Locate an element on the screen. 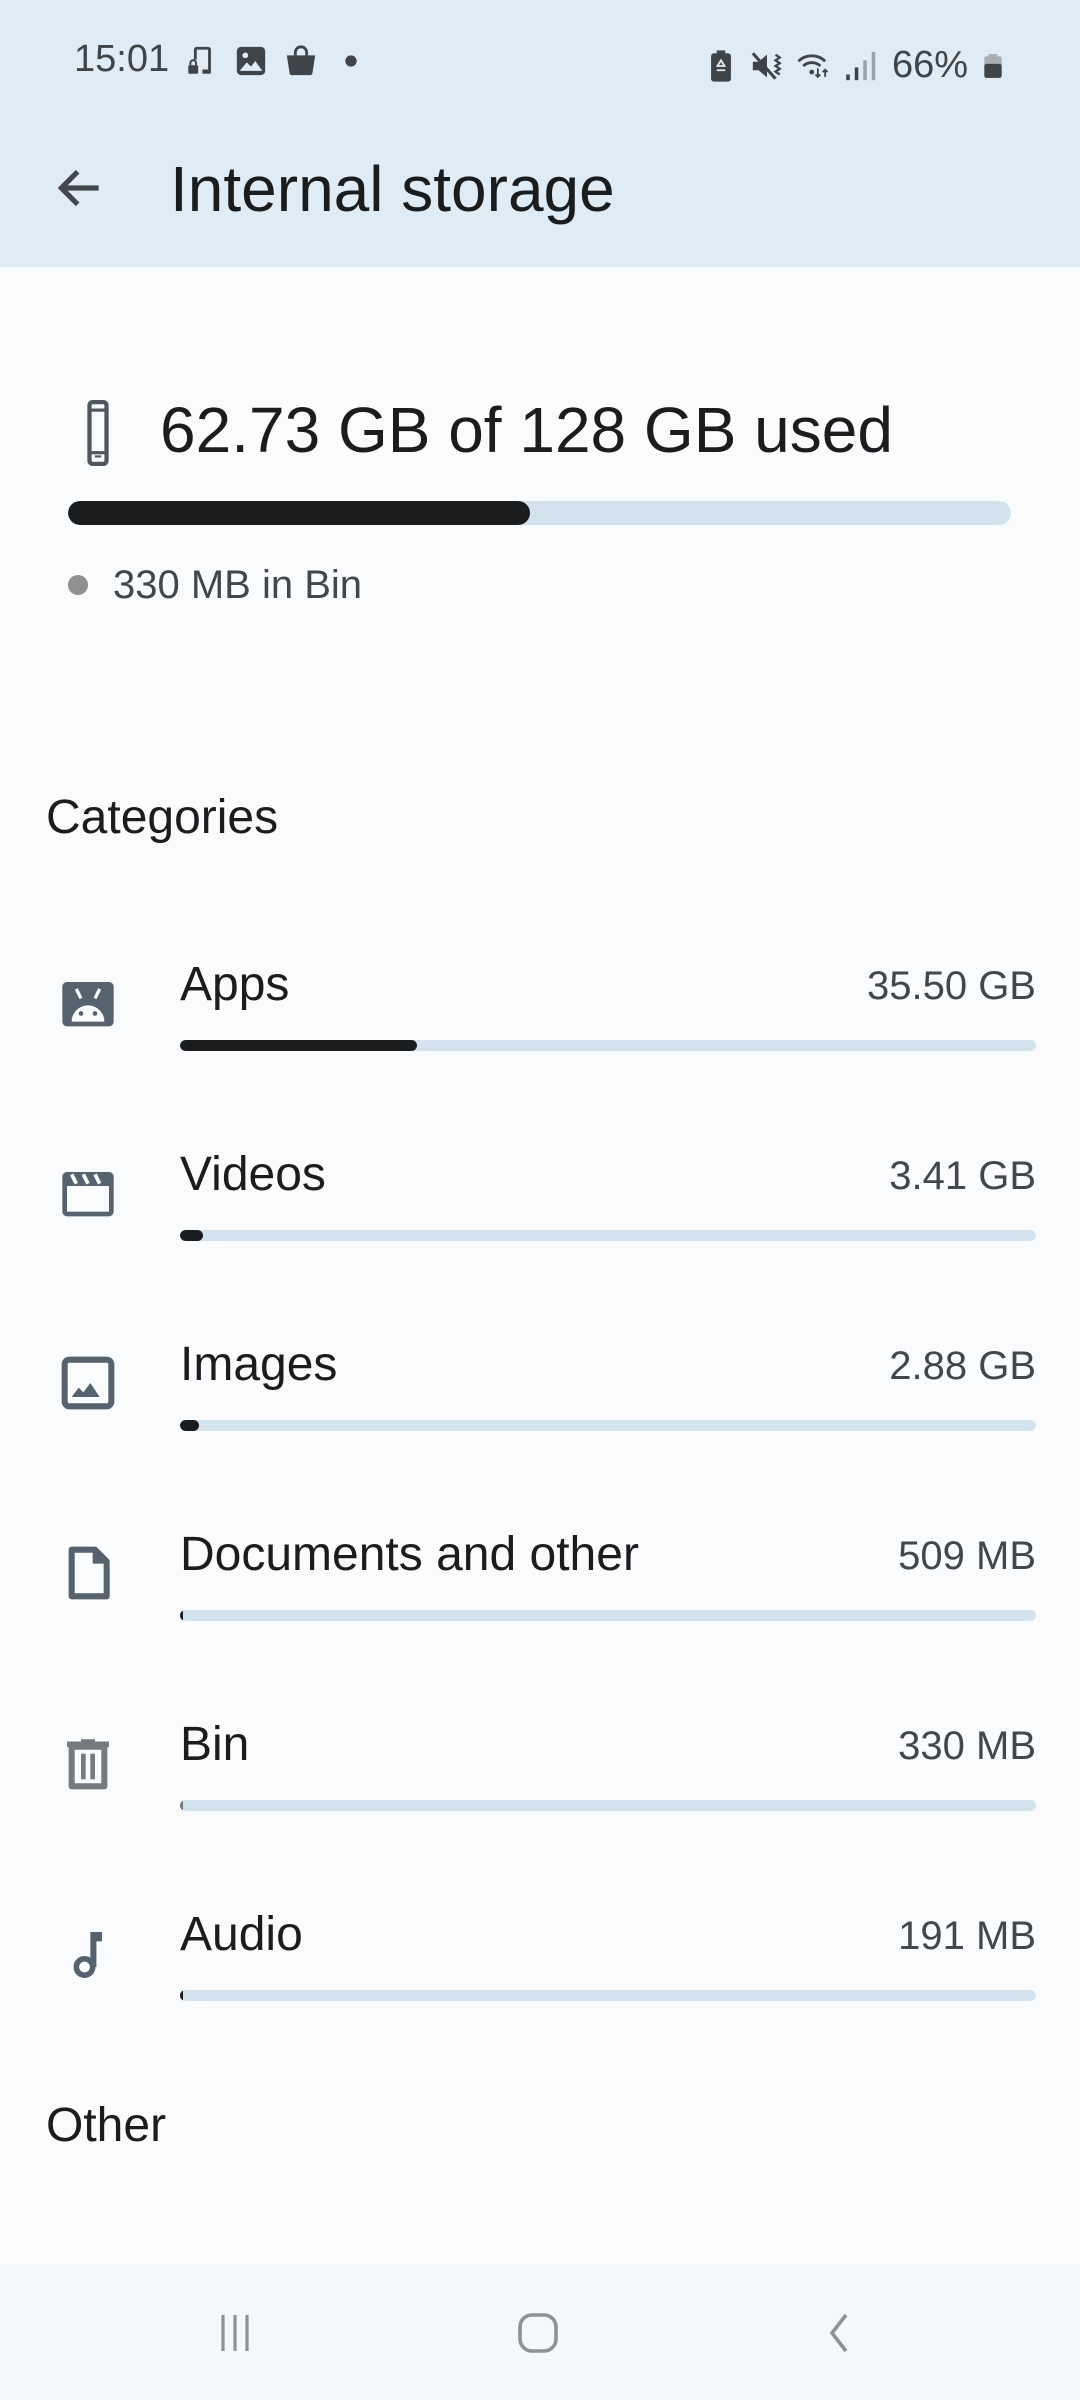  system-status-icons: 66% is located at coordinates (855, 65).